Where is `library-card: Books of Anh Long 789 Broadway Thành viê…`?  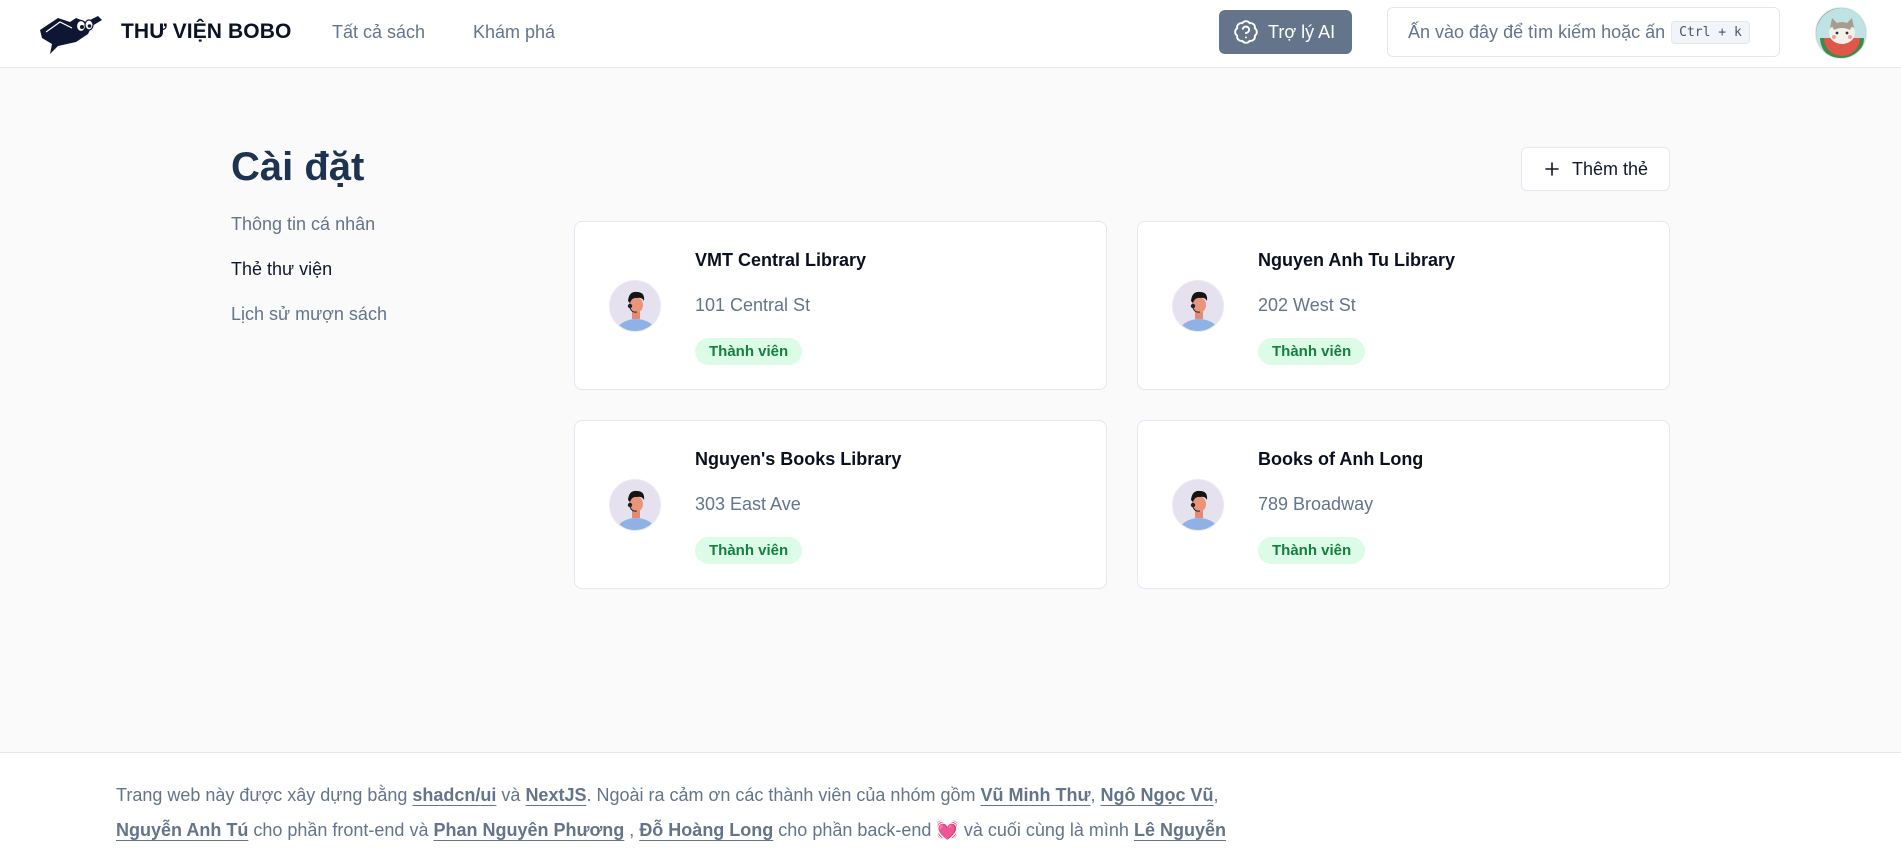 library-card: Books of Anh Long 789 Broadway Thành viê… is located at coordinates (1403, 504).